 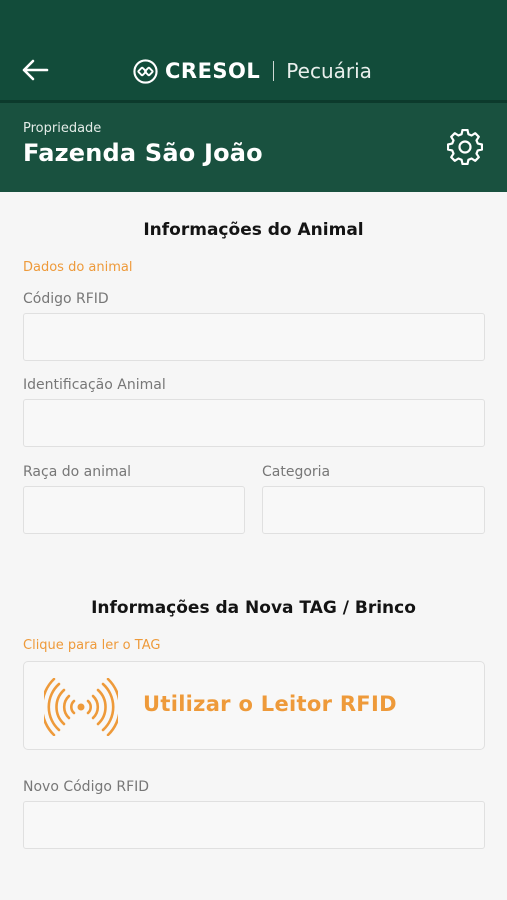 I want to click on breed-input, so click(x=134, y=510).